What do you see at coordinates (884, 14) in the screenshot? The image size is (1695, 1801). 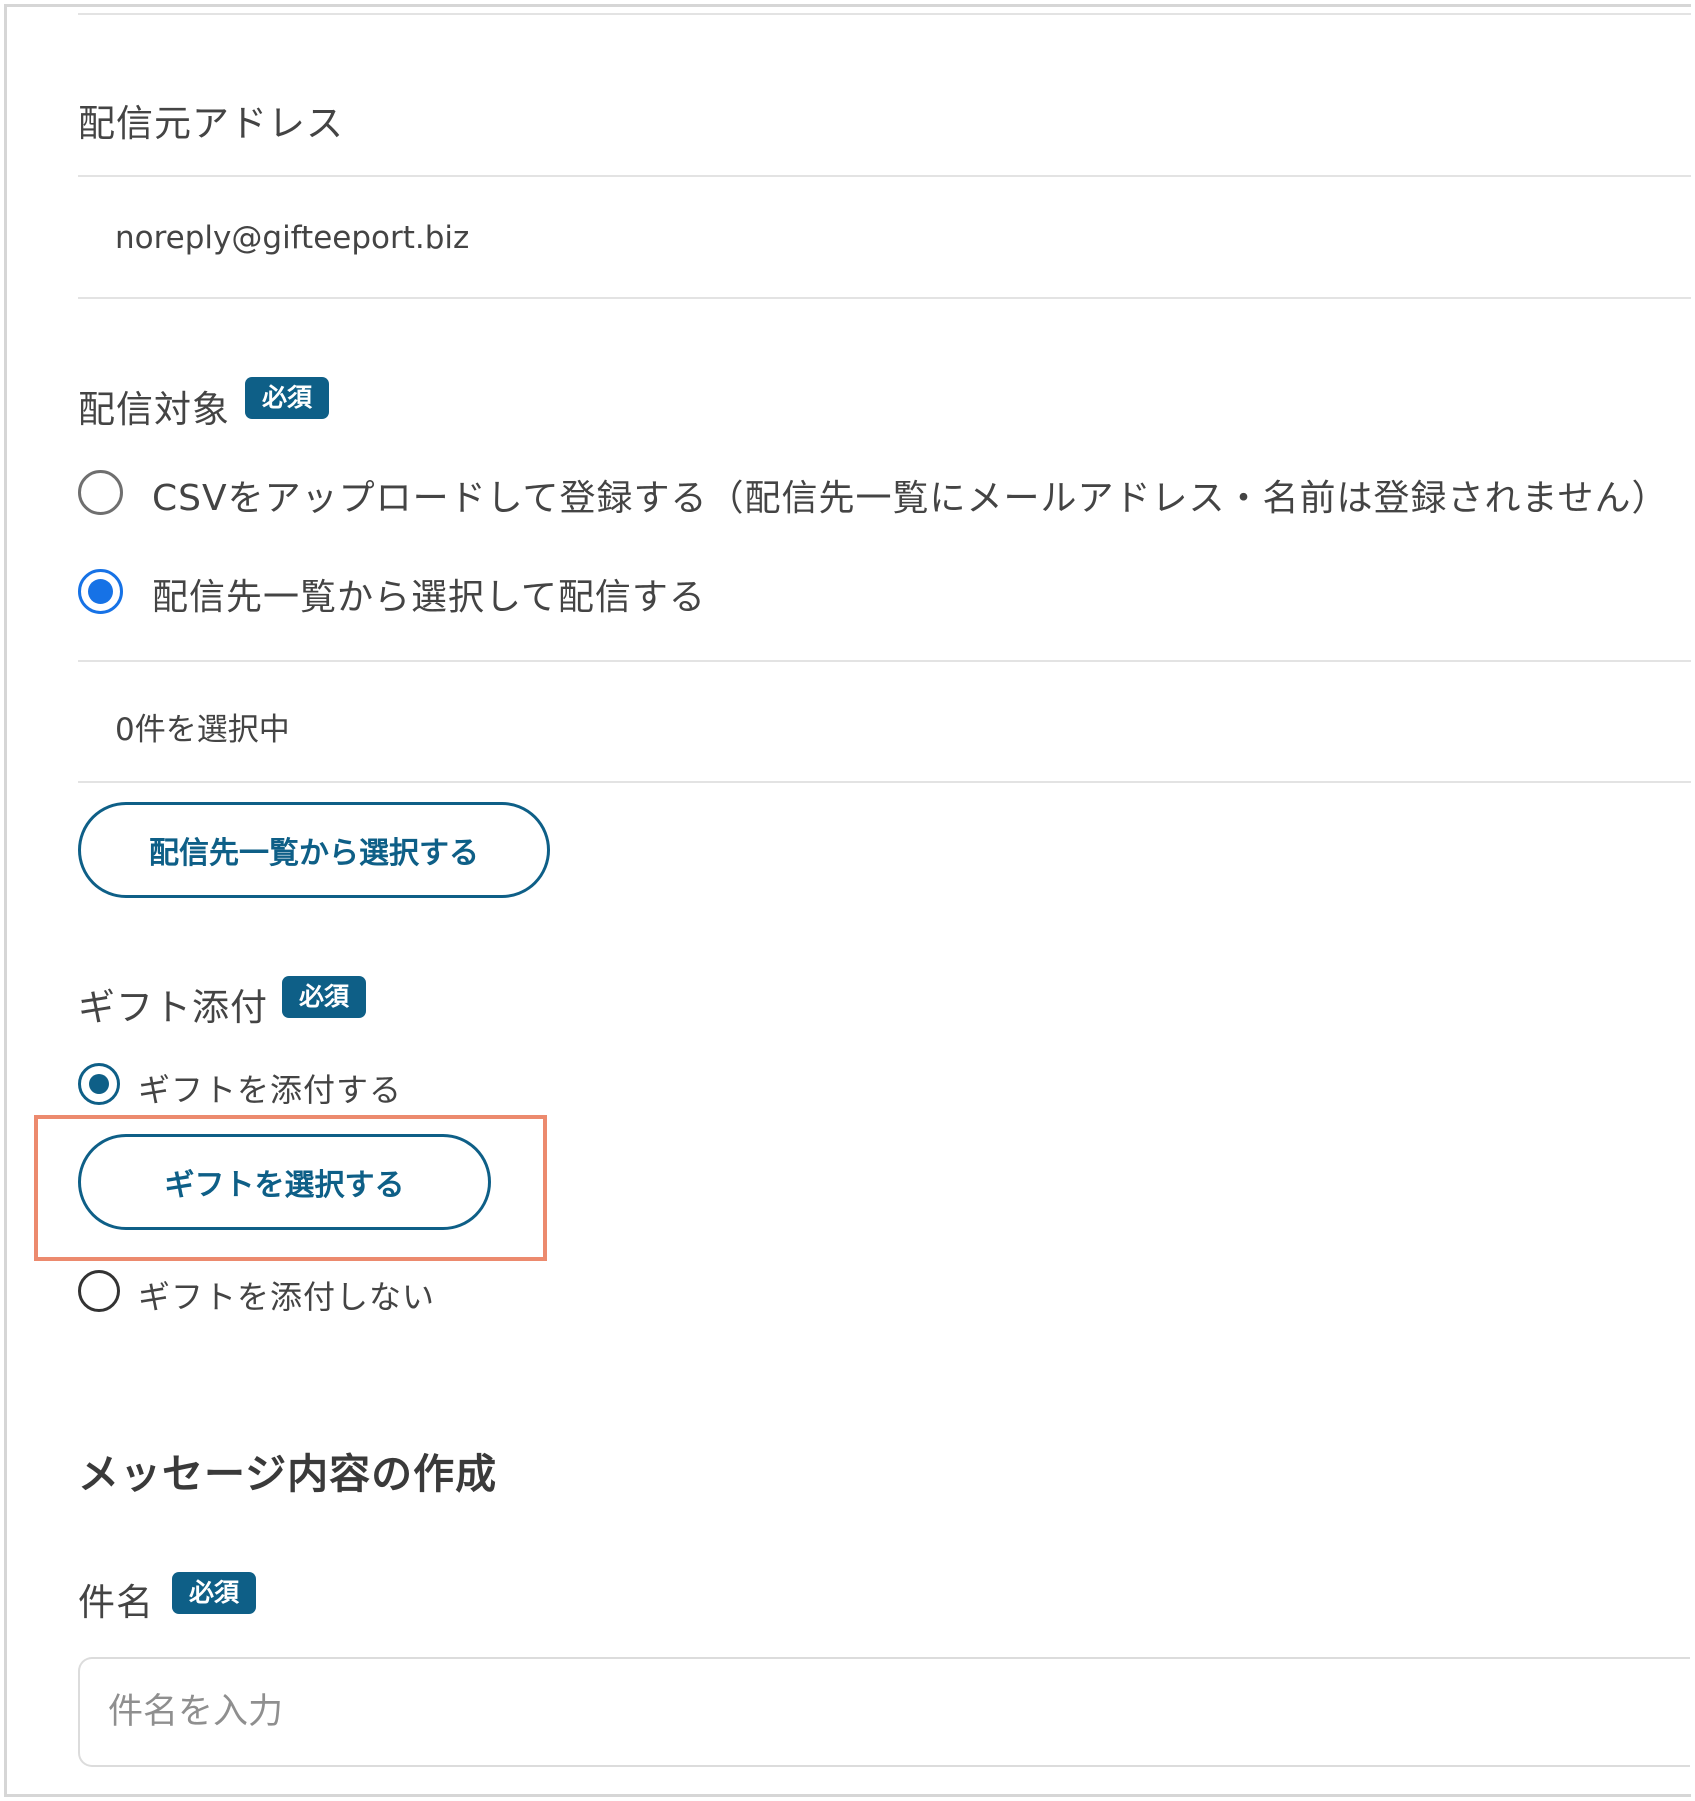 I see `top-divider` at bounding box center [884, 14].